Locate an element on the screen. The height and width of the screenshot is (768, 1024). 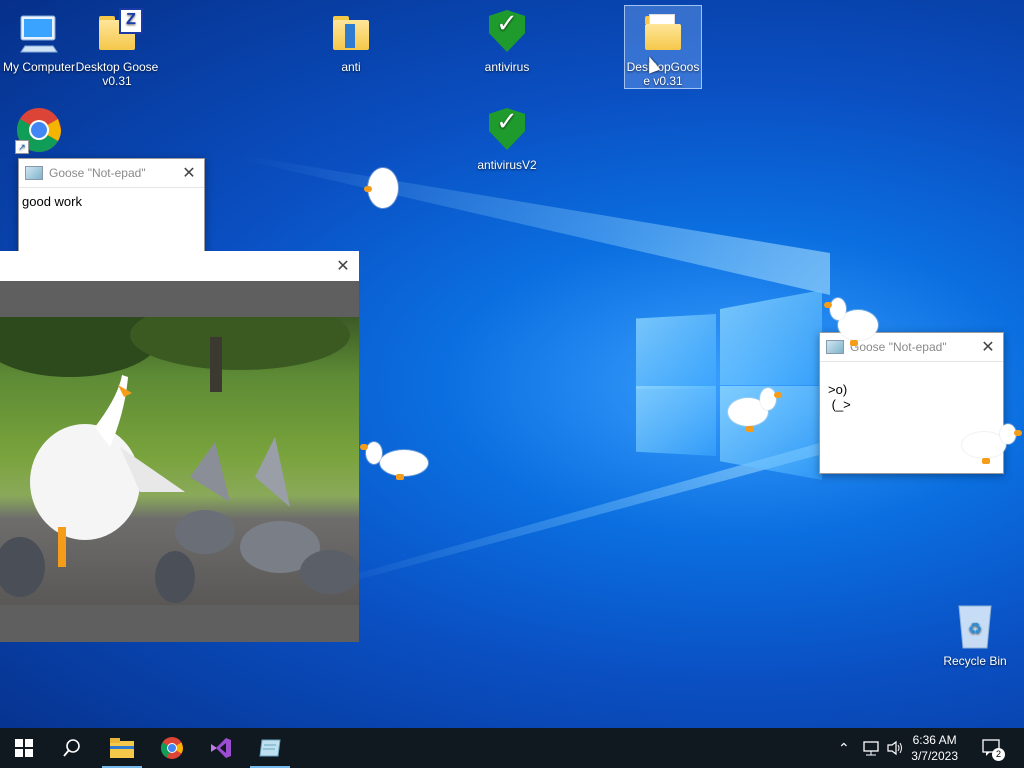
taskbar-goose-notepad is located at coordinates (270, 748).